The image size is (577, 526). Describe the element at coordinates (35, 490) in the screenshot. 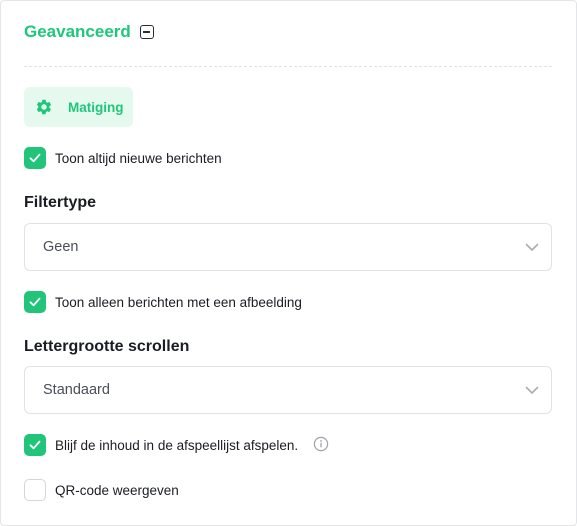

I see `checkbox-show-qr` at that location.